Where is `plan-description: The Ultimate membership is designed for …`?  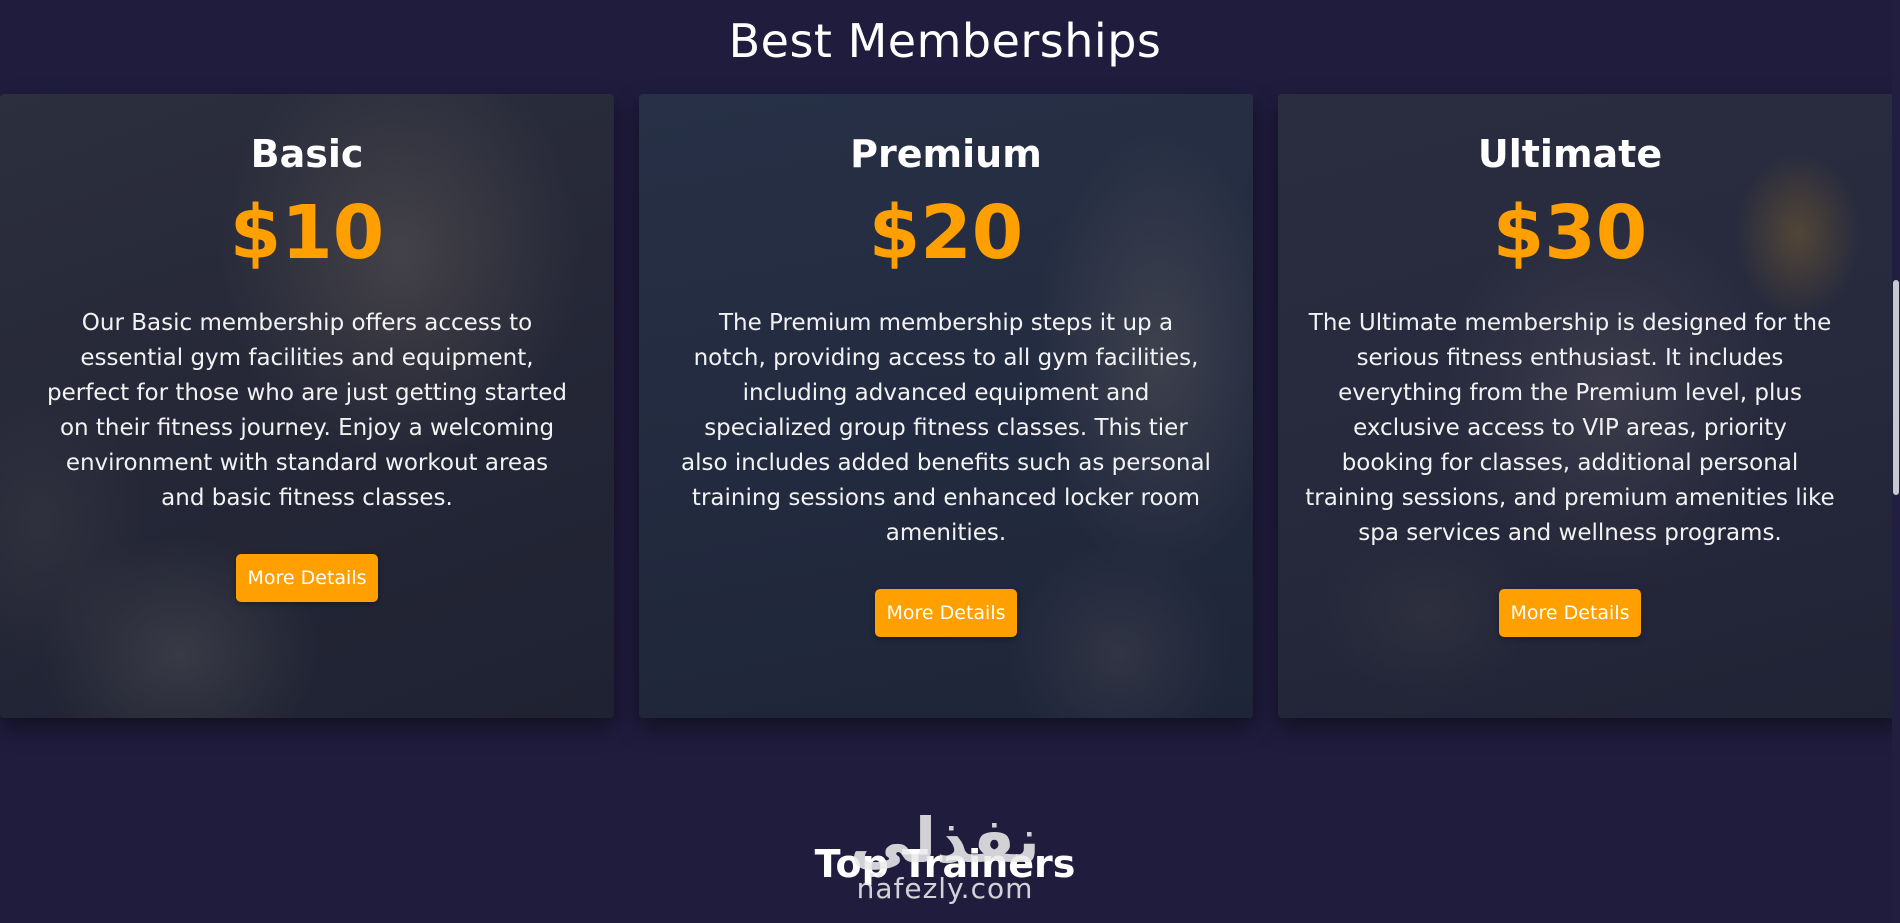
plan-description: The Ultimate membership is designed for … is located at coordinates (1570, 428).